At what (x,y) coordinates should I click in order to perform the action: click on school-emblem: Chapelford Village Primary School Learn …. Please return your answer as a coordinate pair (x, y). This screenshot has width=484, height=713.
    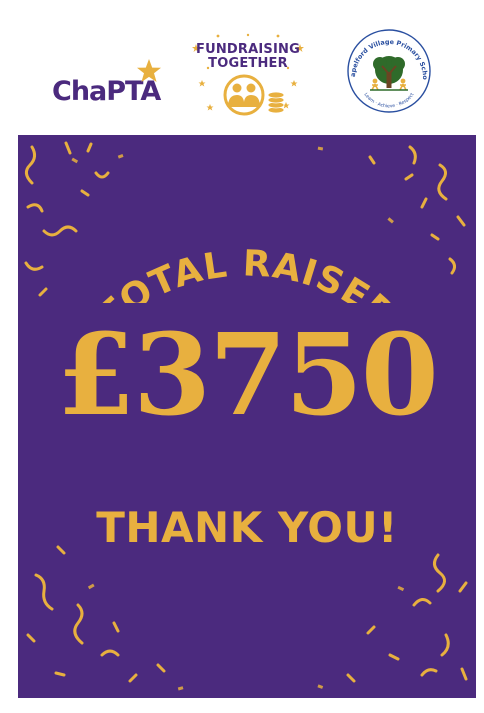
    Looking at the image, I should click on (388, 70).